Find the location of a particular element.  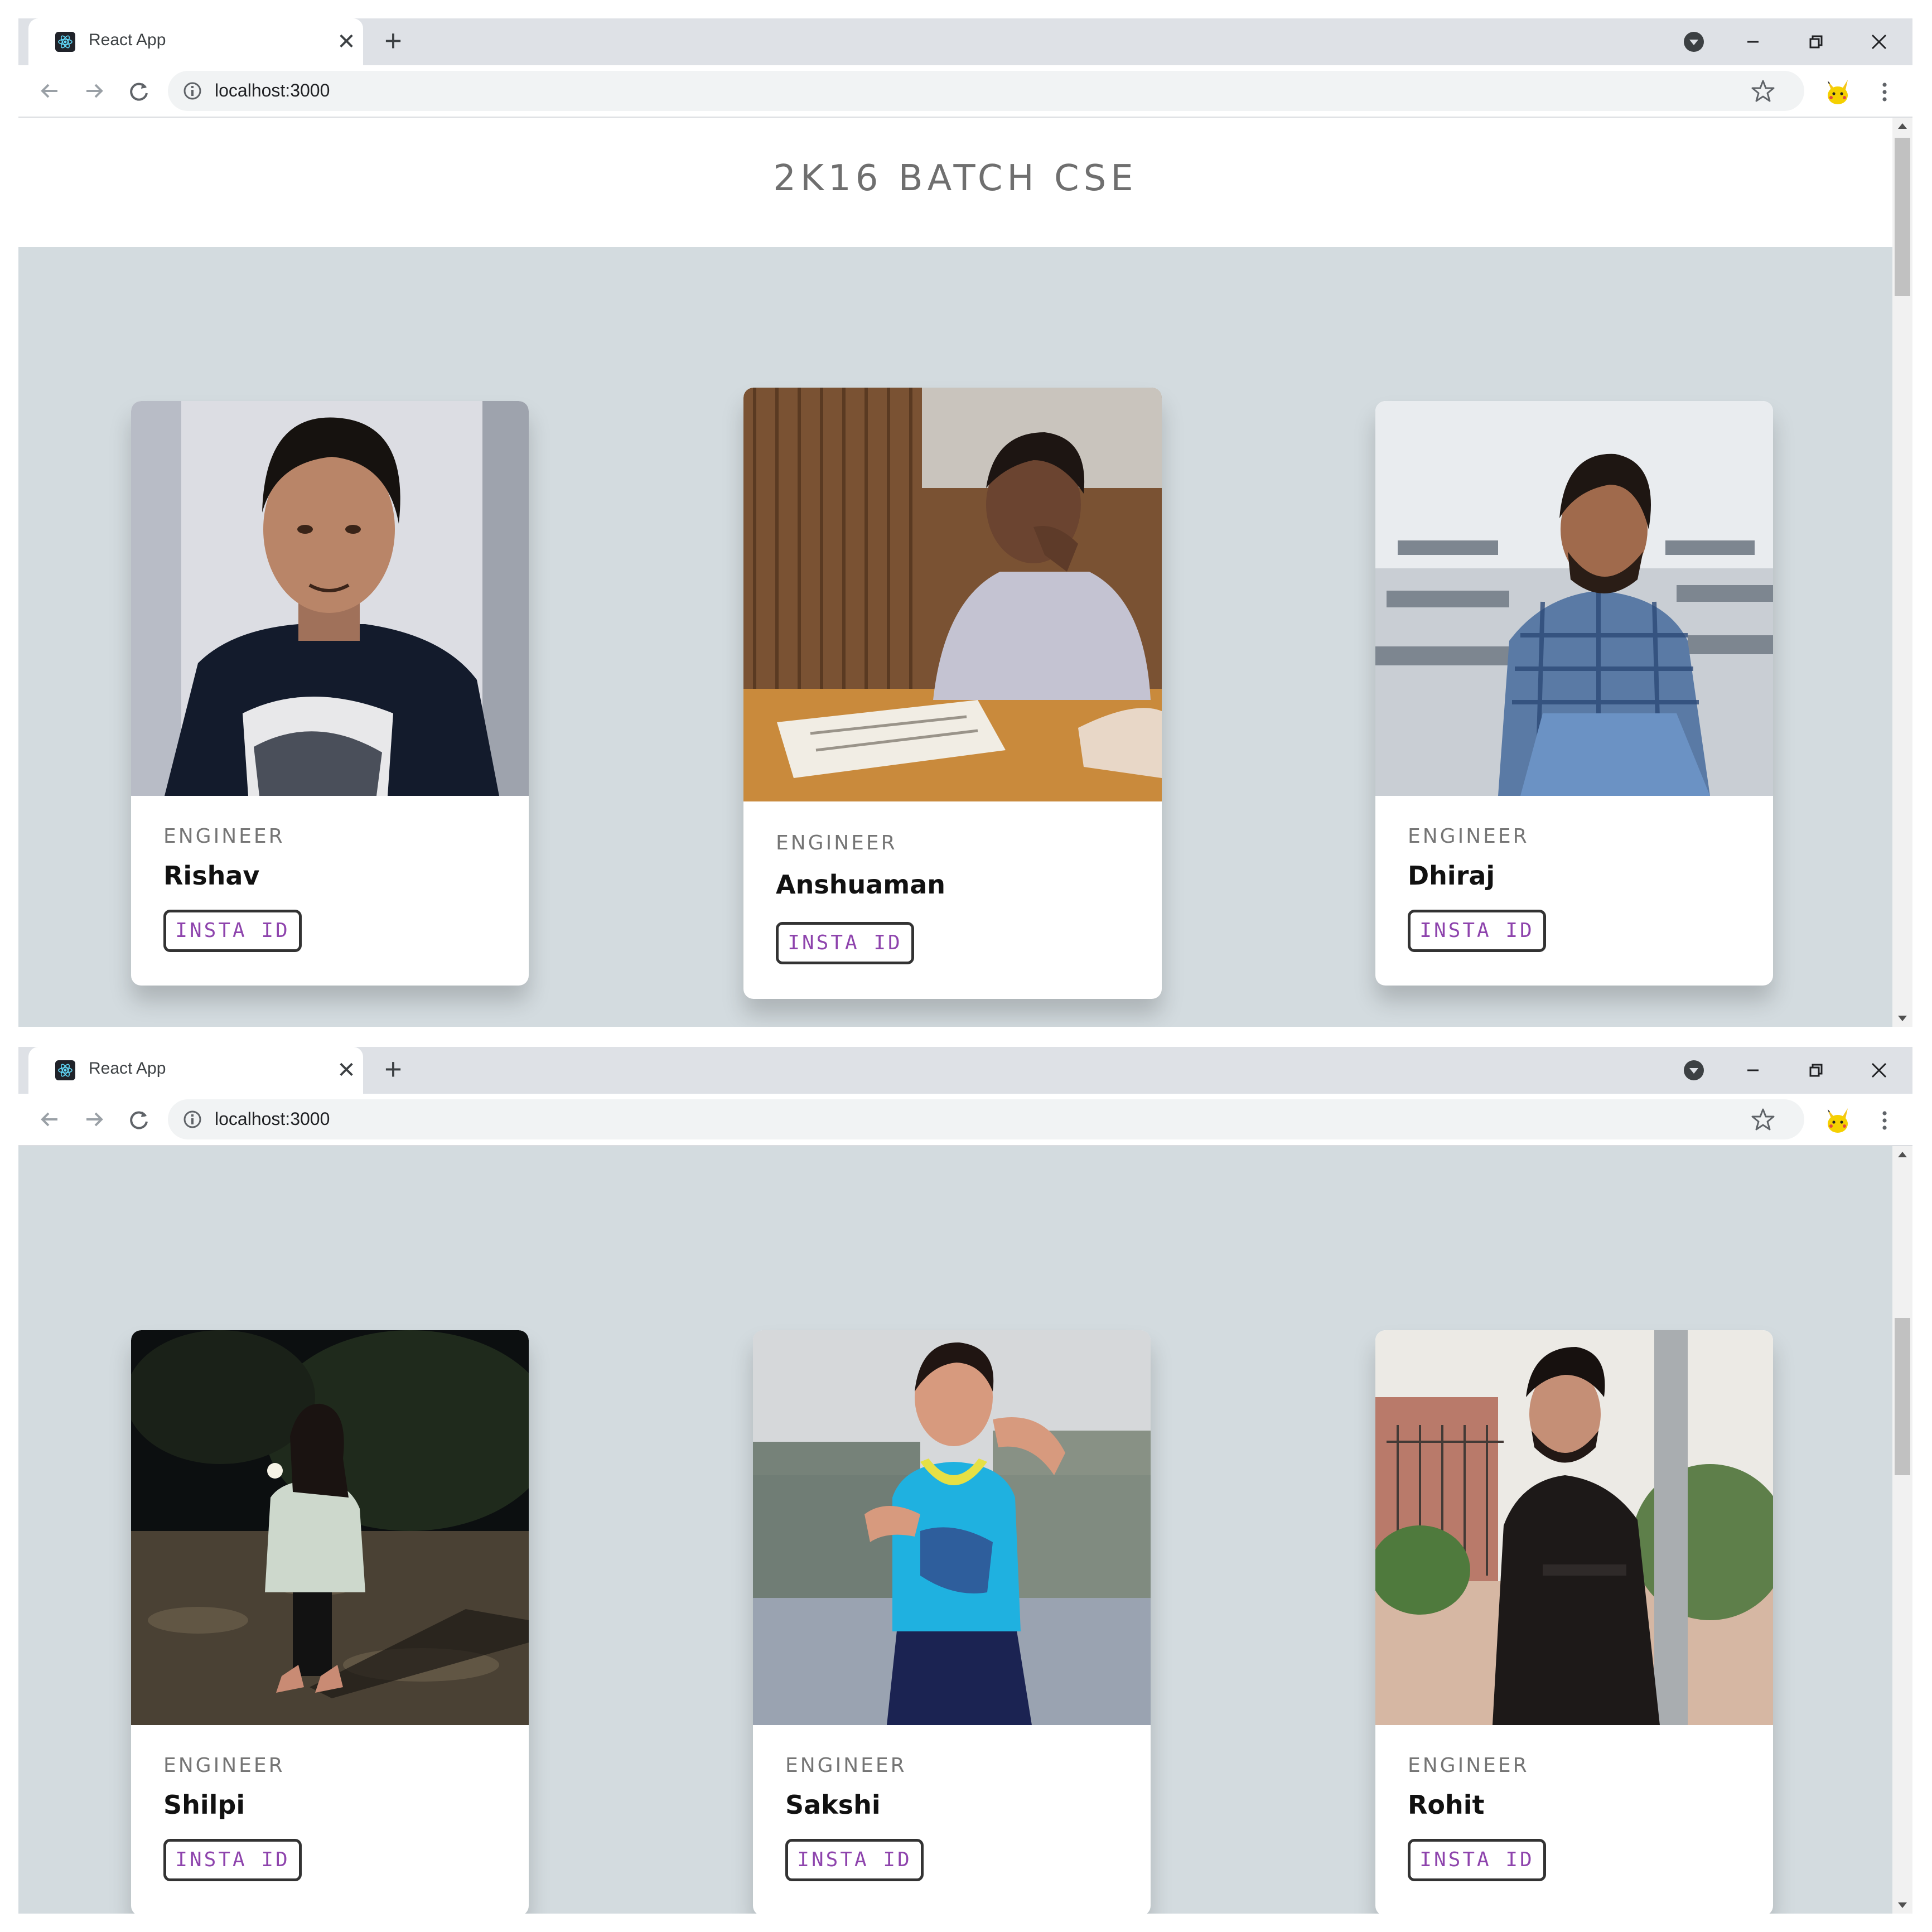

profile-card: ENGINEER Anshuaman INSTA ID is located at coordinates (952, 693).